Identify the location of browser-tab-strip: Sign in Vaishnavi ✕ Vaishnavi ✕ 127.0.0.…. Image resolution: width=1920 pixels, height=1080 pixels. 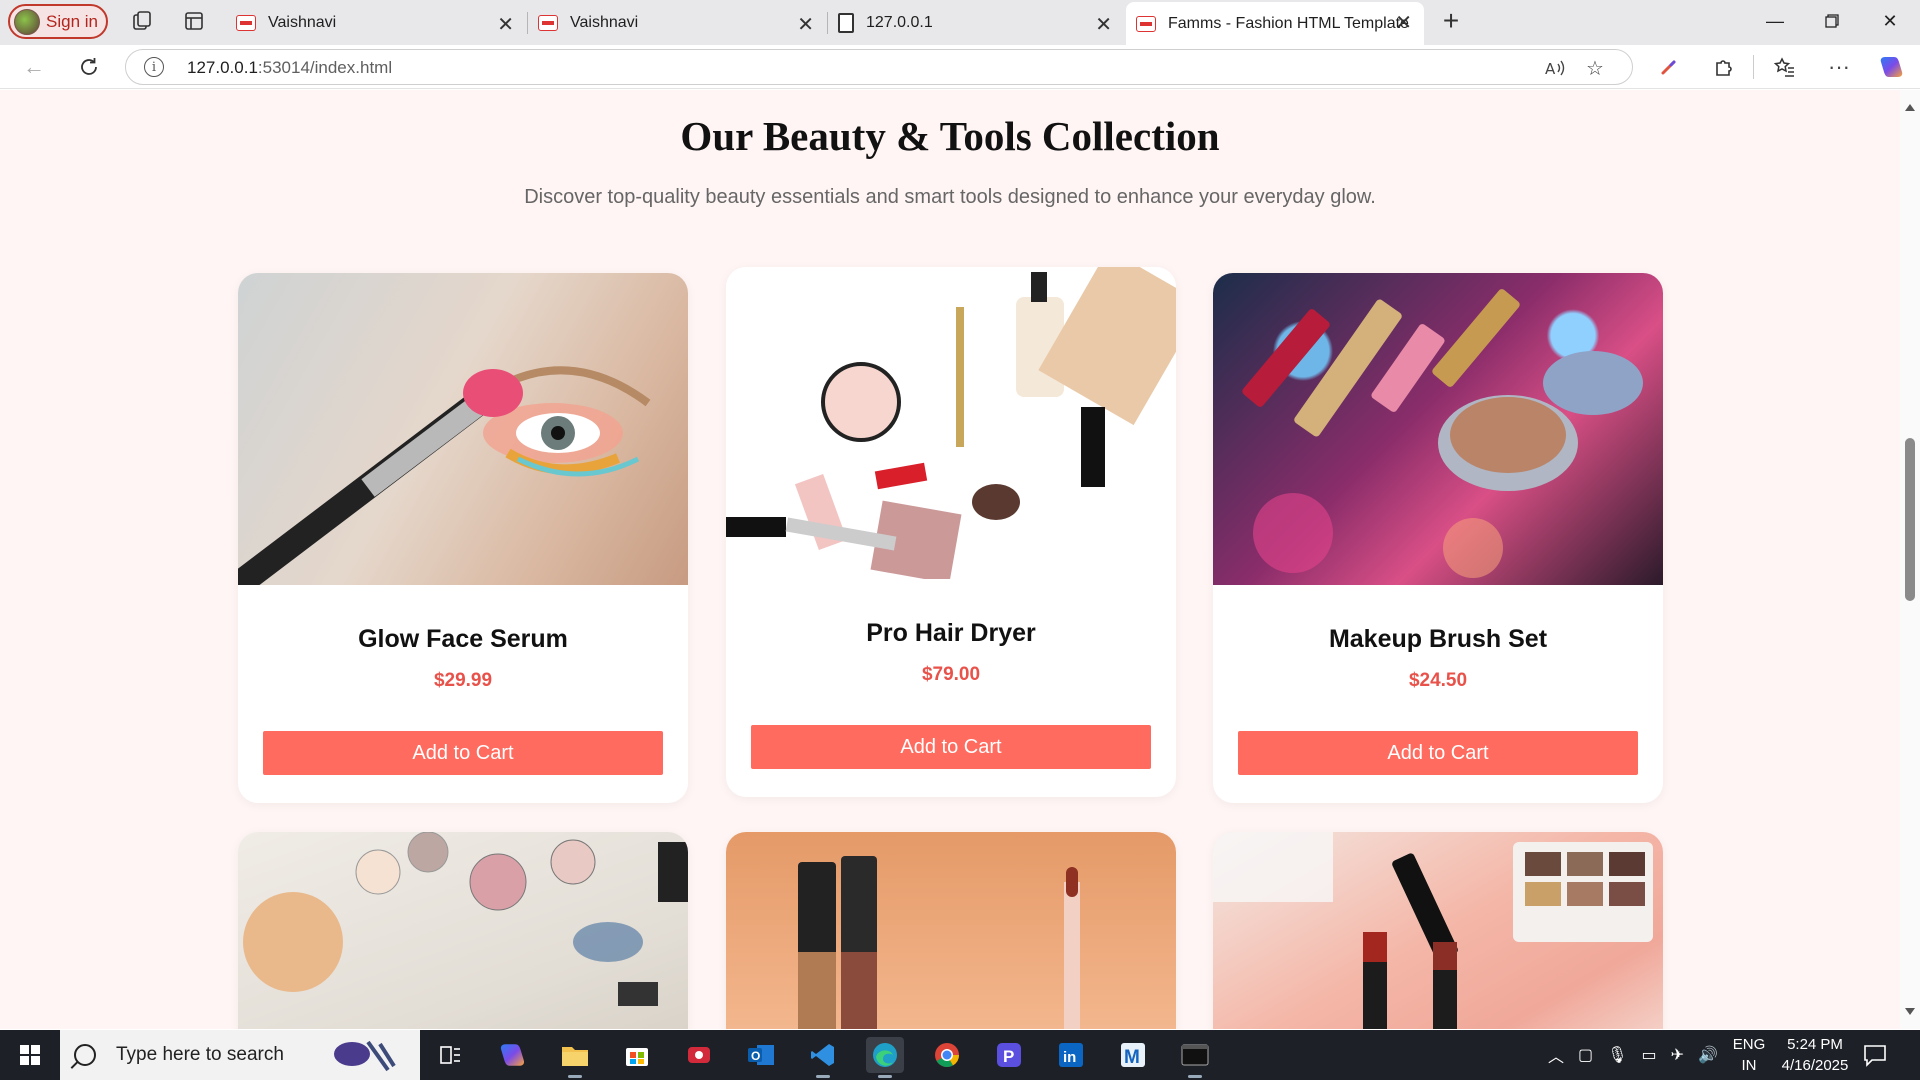
(960, 22).